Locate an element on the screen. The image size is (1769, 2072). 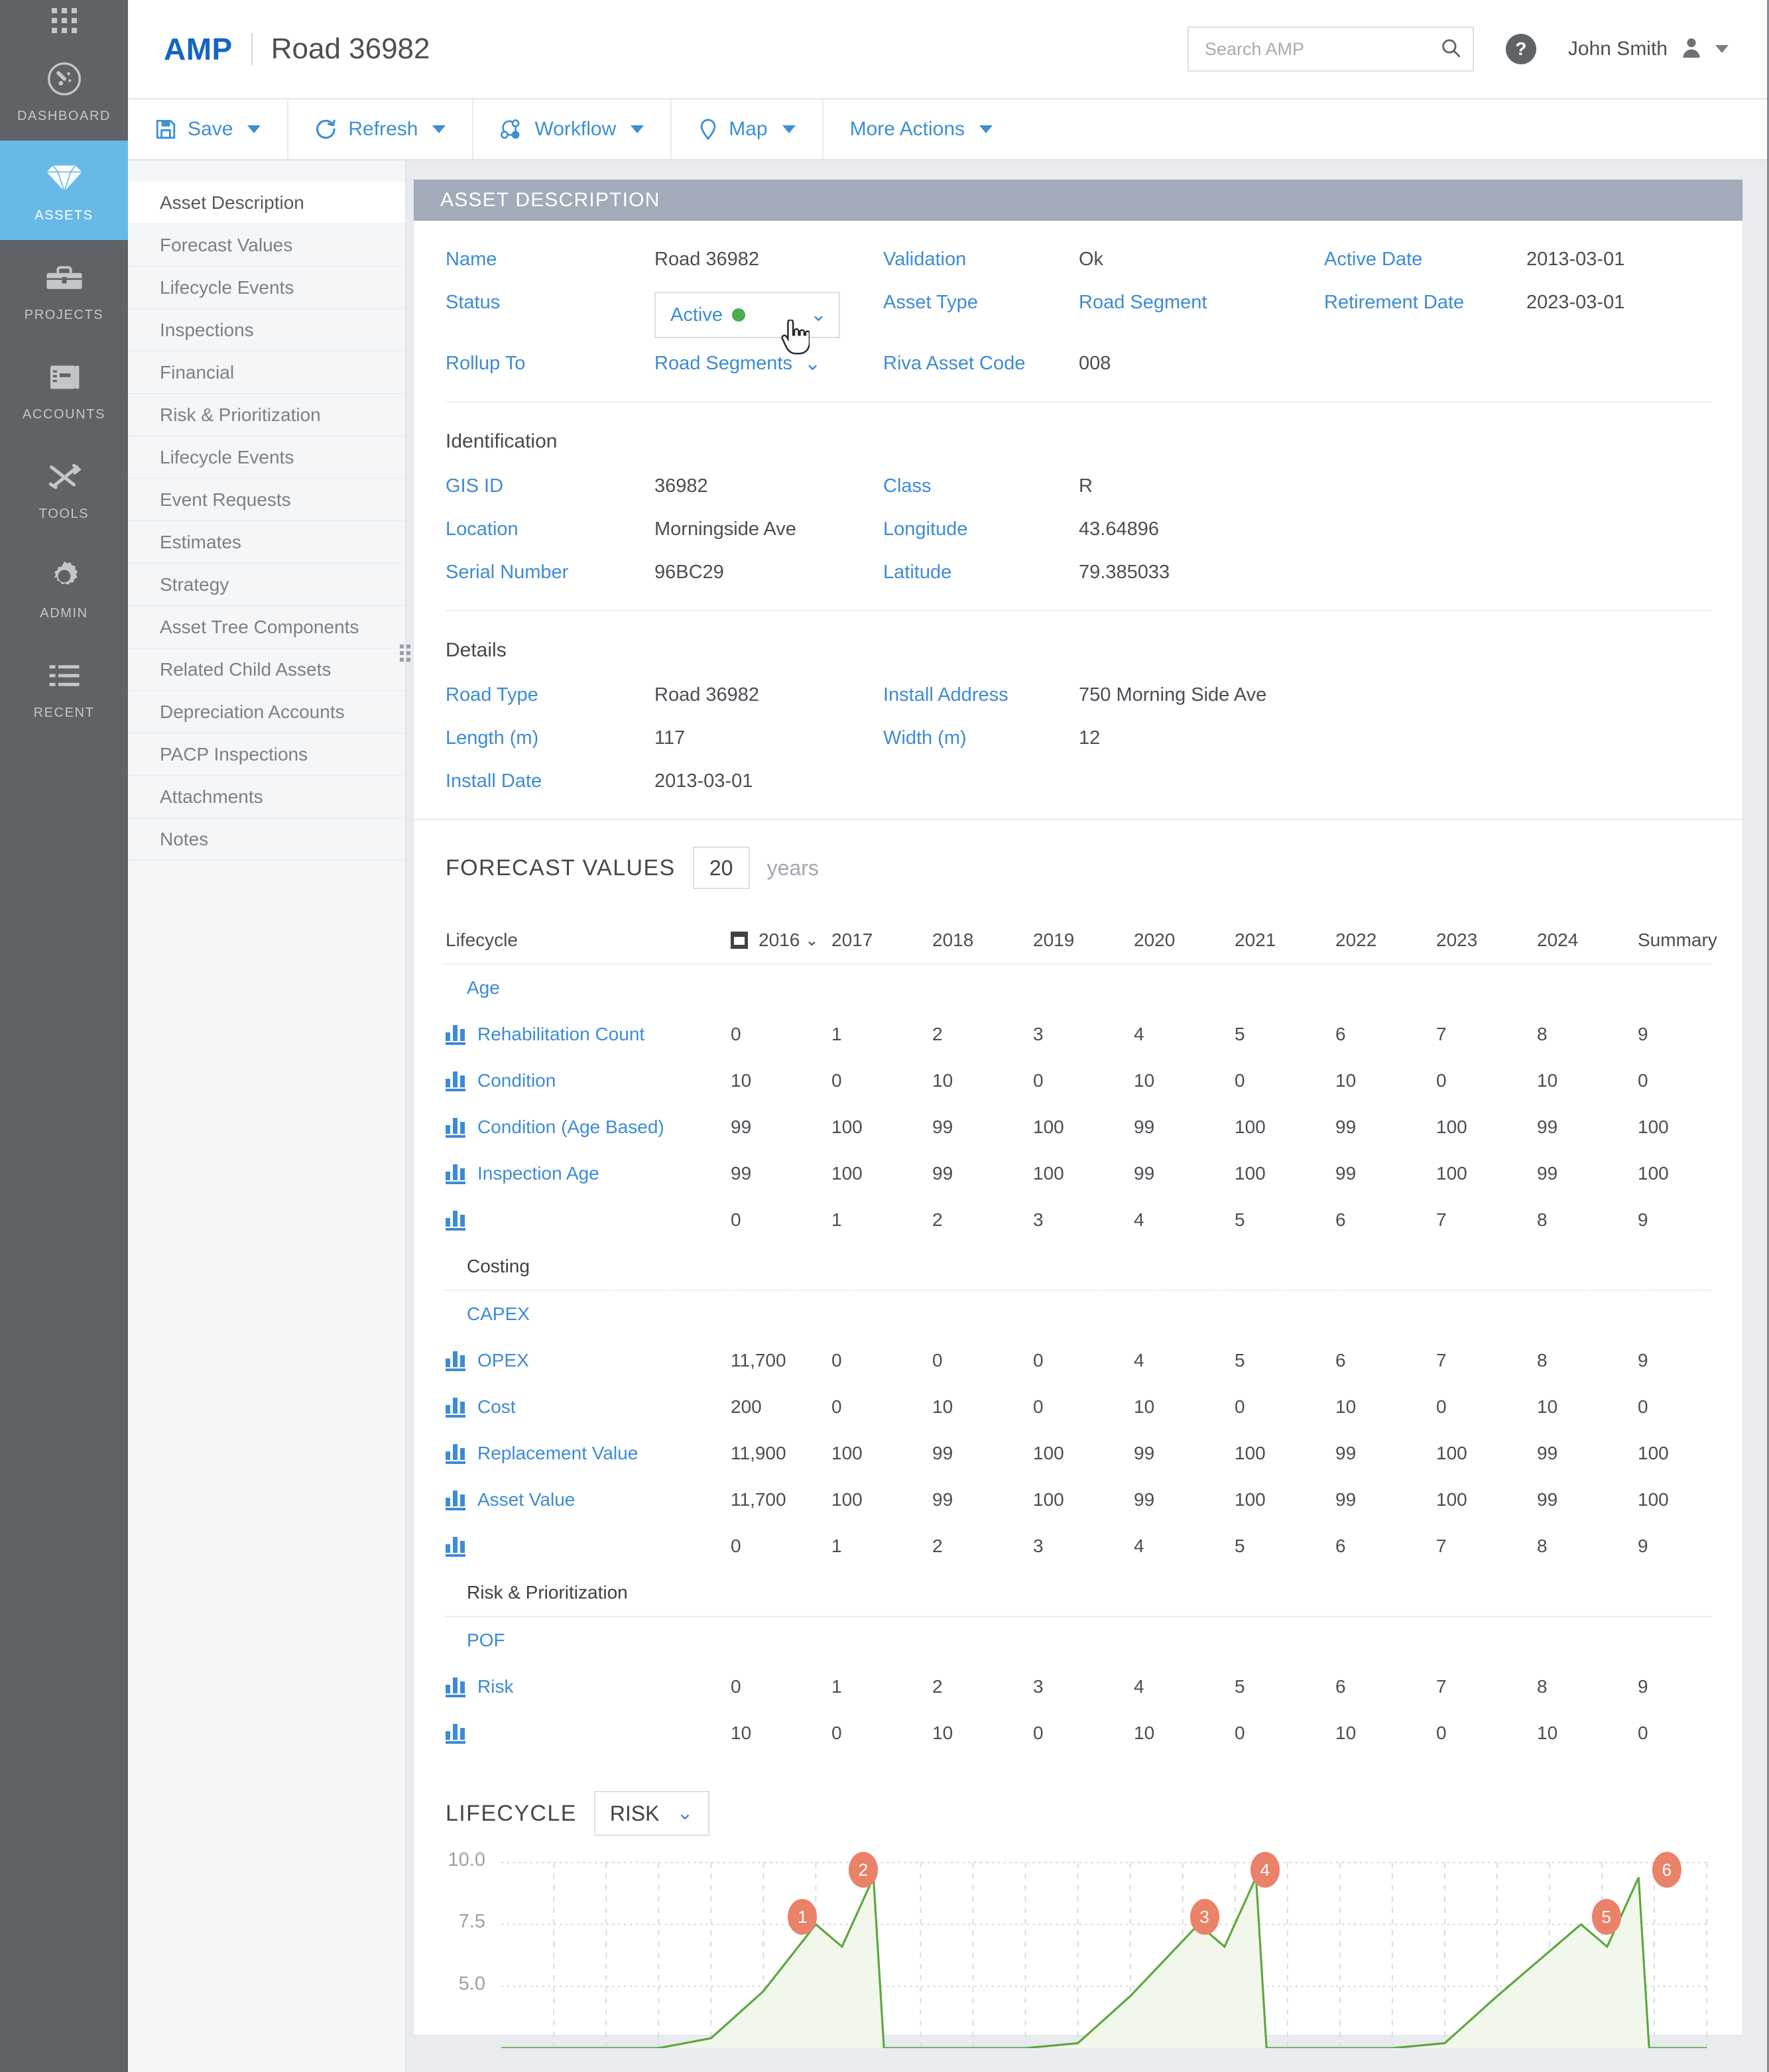
group-label: Costing is located at coordinates (498, 1266).